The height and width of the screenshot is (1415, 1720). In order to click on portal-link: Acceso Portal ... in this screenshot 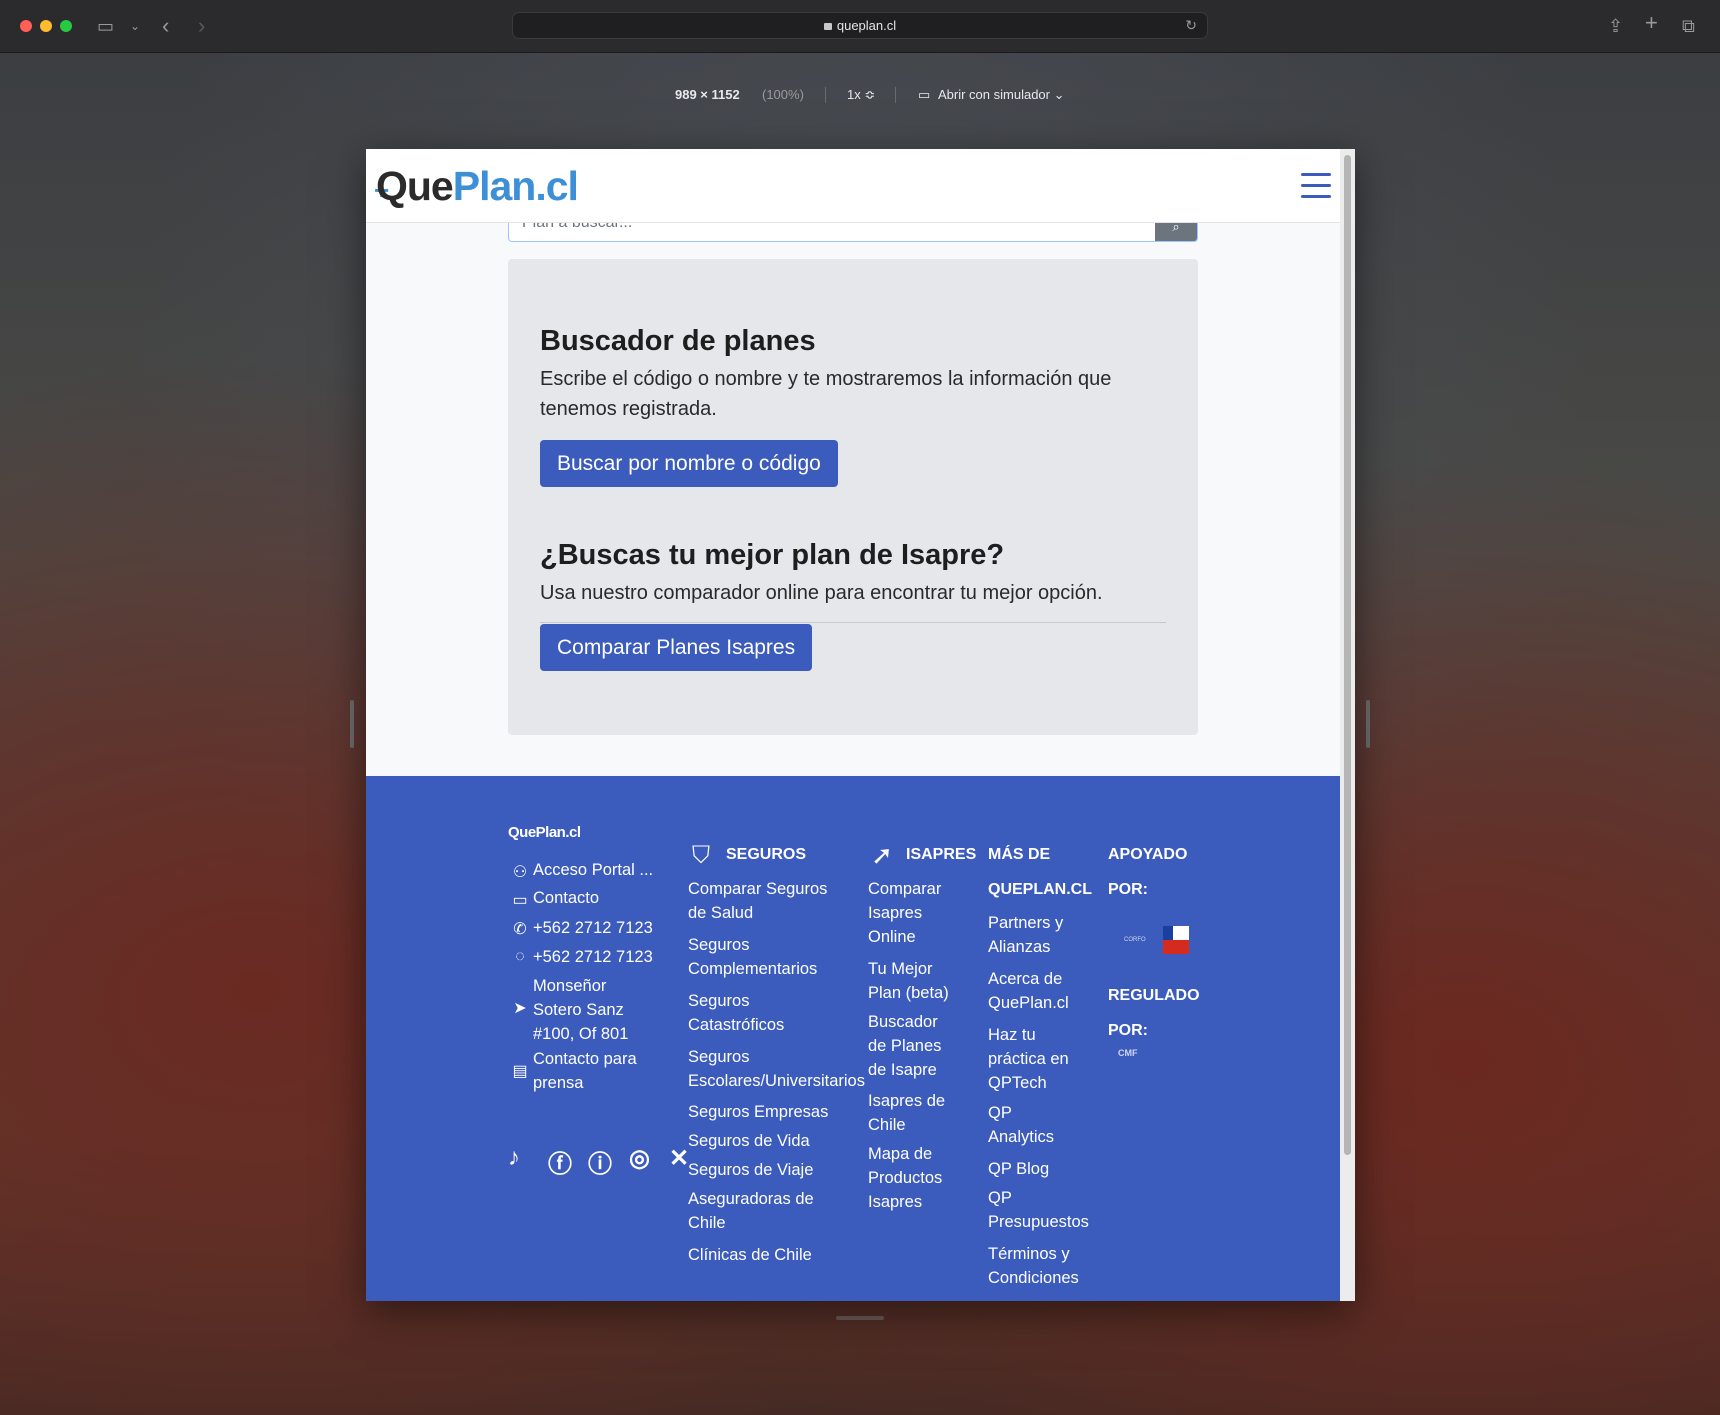, I will do `click(593, 870)`.